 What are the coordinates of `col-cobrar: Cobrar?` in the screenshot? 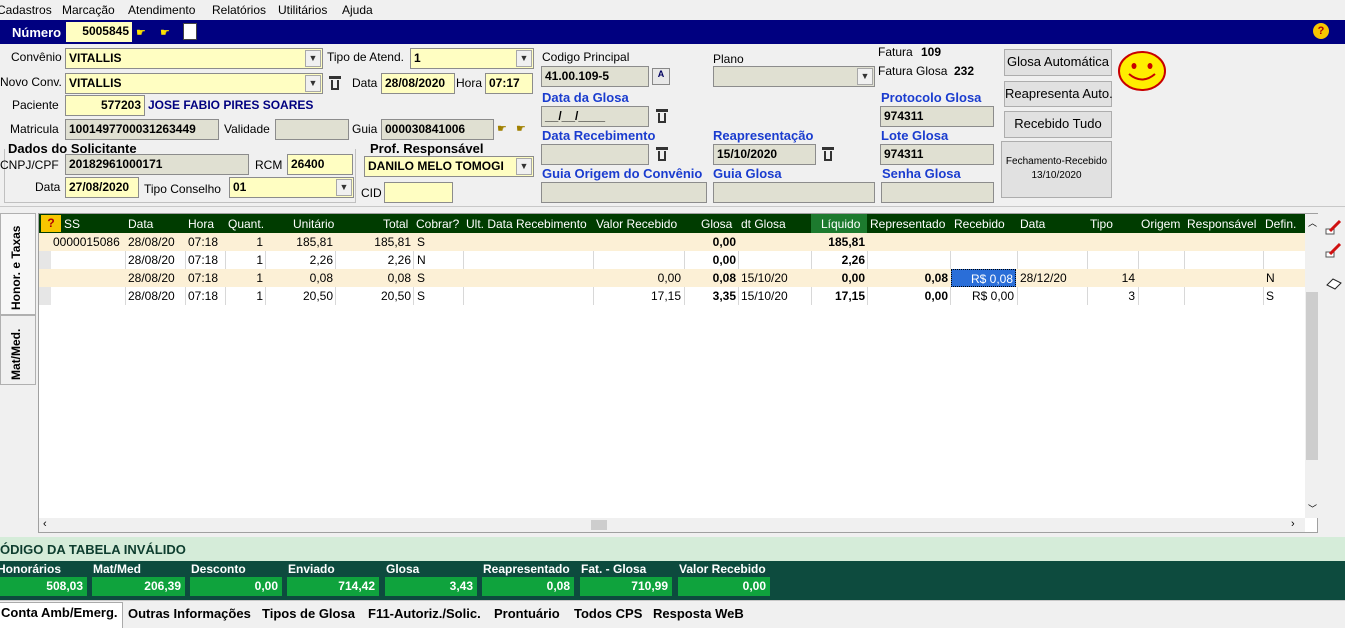 It's located at (437, 224).